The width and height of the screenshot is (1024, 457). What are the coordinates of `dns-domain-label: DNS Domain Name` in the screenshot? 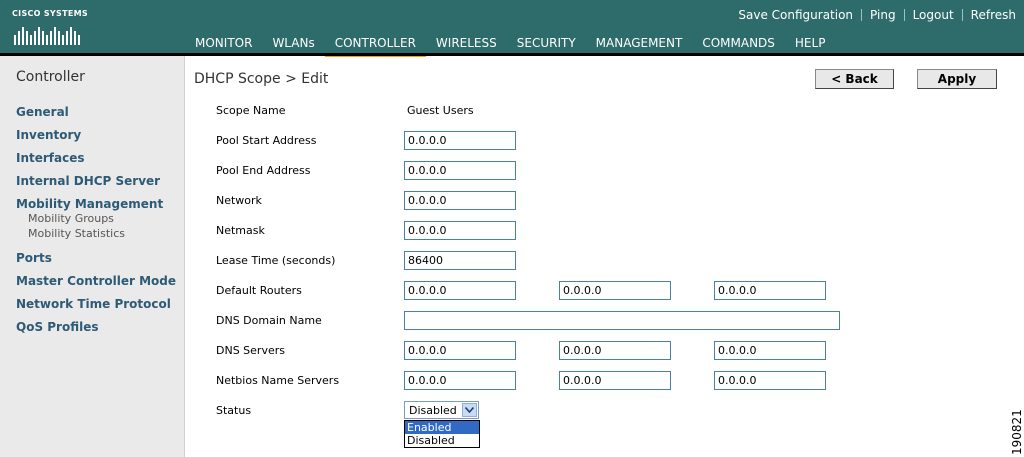 It's located at (269, 320).